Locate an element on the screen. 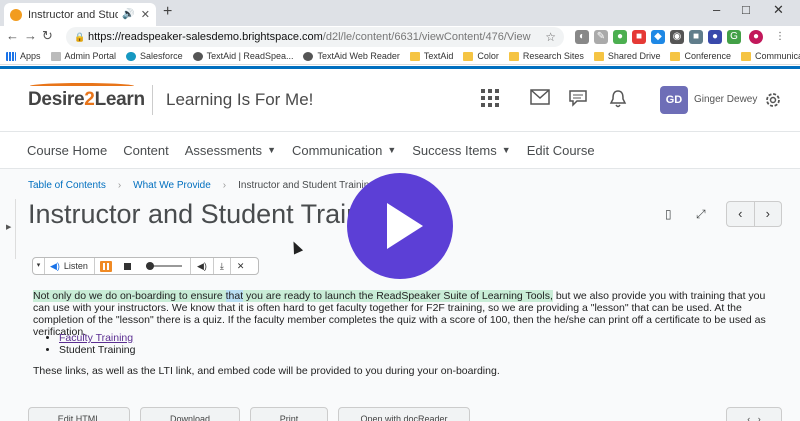 The width and height of the screenshot is (800, 421). d2l-logo: Desire2Learn is located at coordinates (86, 97).